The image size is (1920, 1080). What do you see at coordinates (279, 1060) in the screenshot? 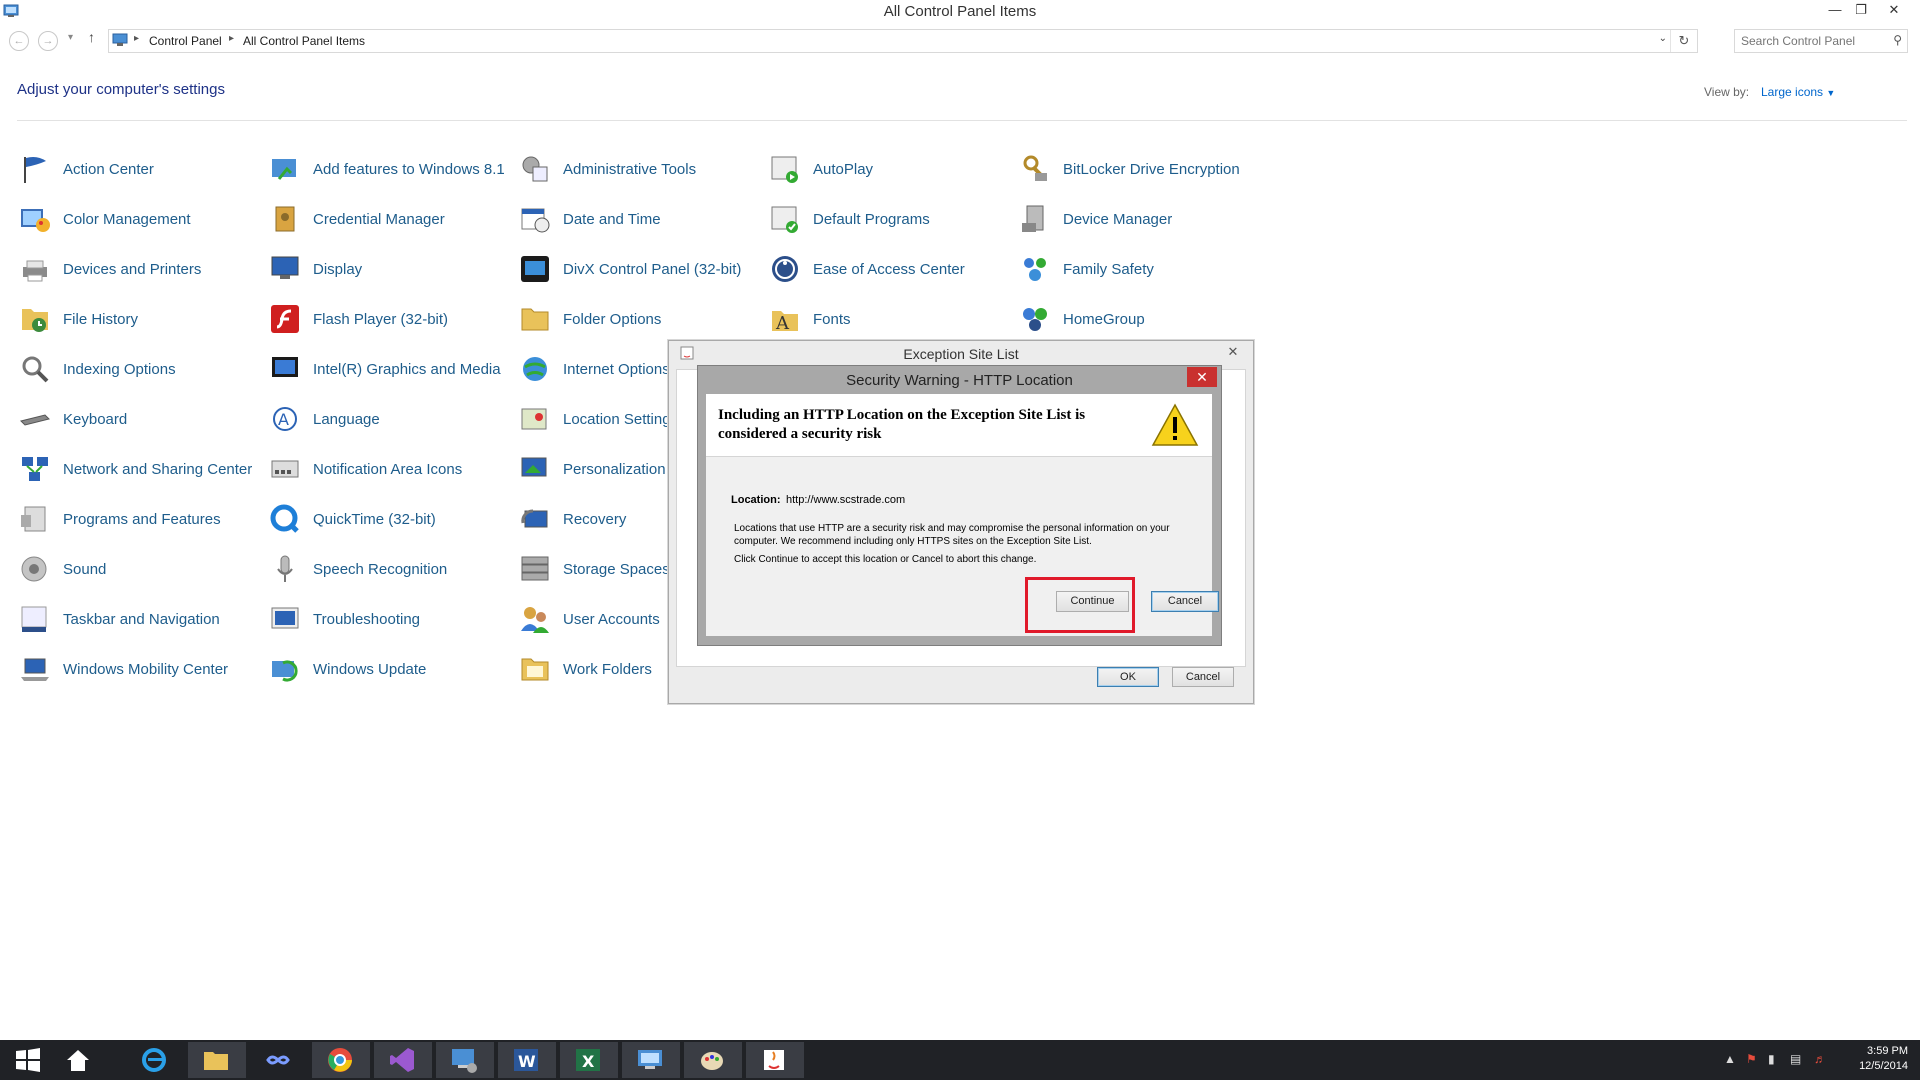
I see `taskbar-infinity-app` at bounding box center [279, 1060].